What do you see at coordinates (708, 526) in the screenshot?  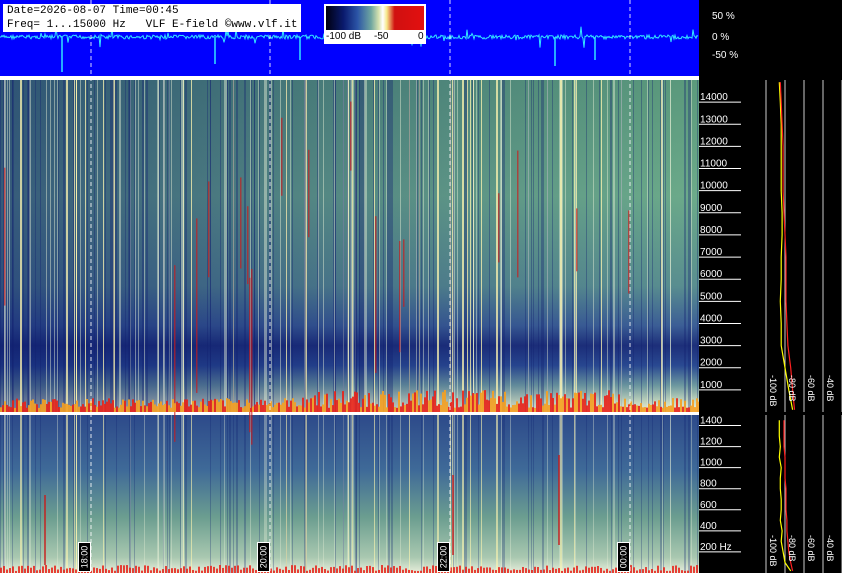 I see `freq-tick-label: 400` at bounding box center [708, 526].